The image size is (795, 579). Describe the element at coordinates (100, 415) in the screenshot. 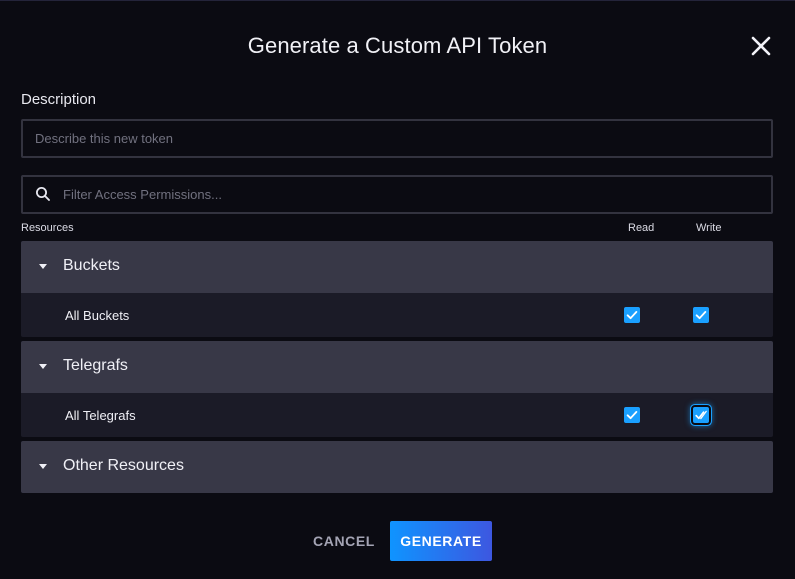

I see `resource-name: All Telegrafs` at that location.